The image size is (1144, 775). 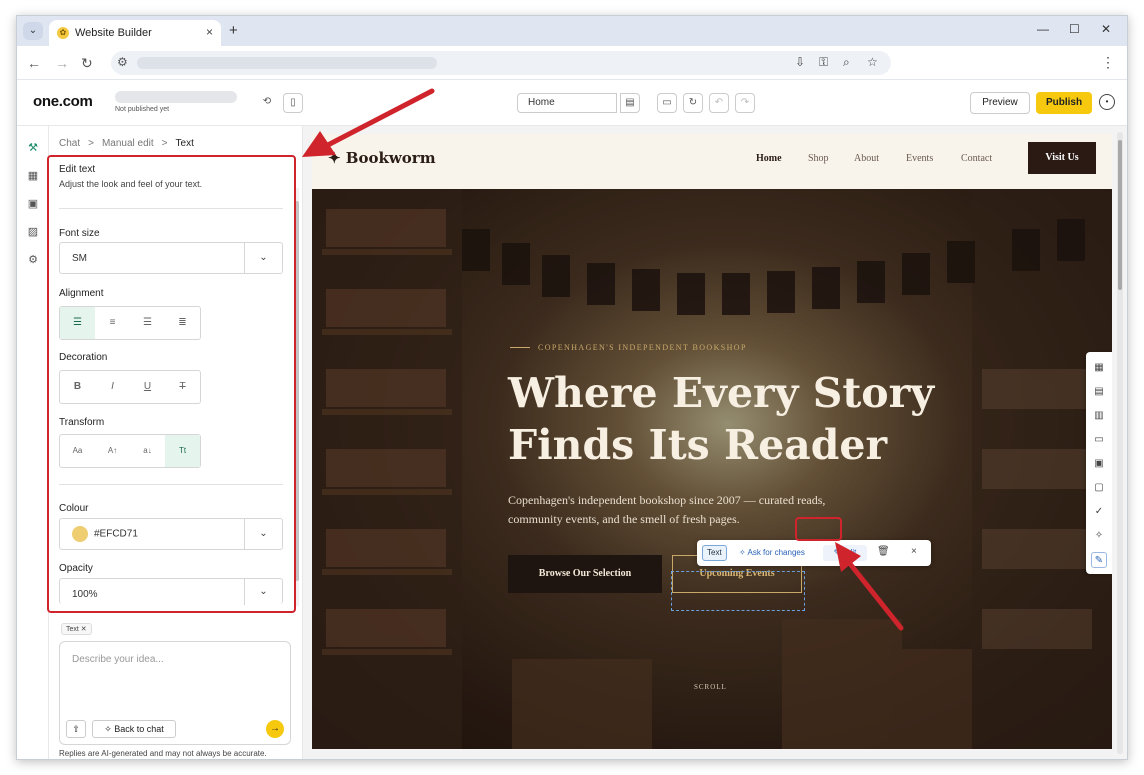 I want to click on align-justify-icon: ≣, so click(x=182, y=323).